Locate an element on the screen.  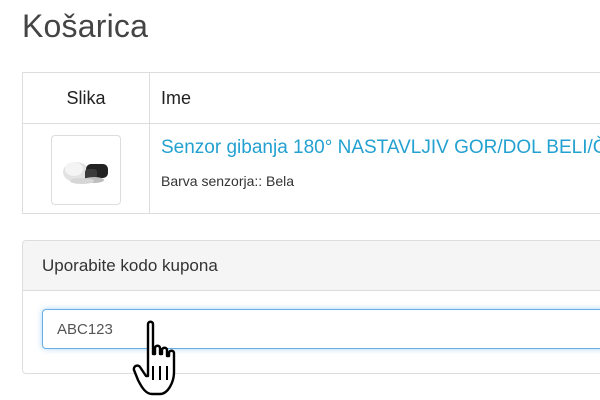
coupon-code-input is located at coordinates (321, 329).